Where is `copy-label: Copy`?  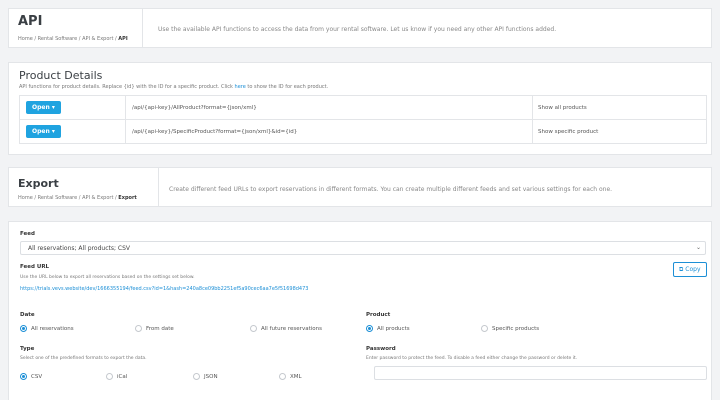 copy-label: Copy is located at coordinates (693, 269).